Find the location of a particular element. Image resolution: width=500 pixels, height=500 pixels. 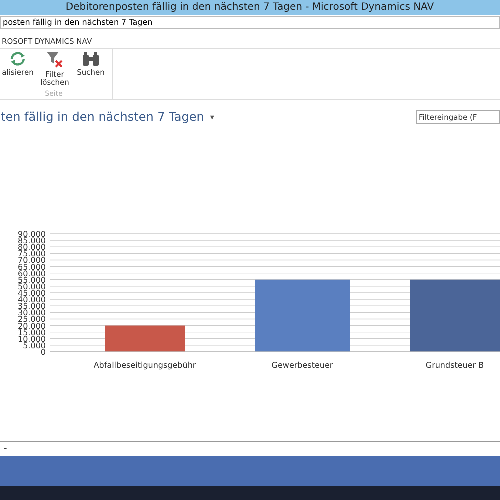

y-tick-label: 50.000 is located at coordinates (32, 287).